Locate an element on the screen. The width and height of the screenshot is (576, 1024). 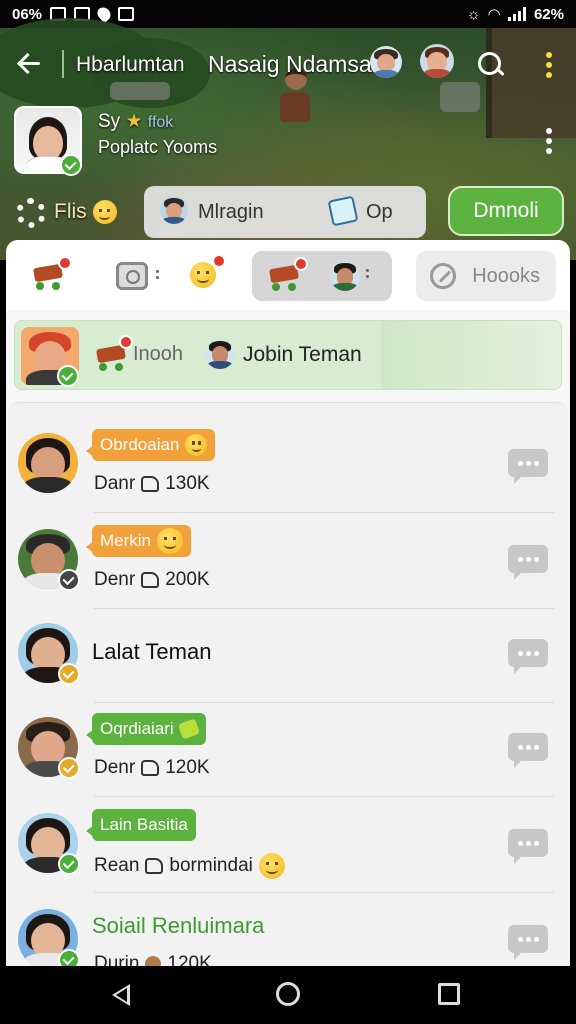
more-menu-icon is located at coordinates (549, 65).